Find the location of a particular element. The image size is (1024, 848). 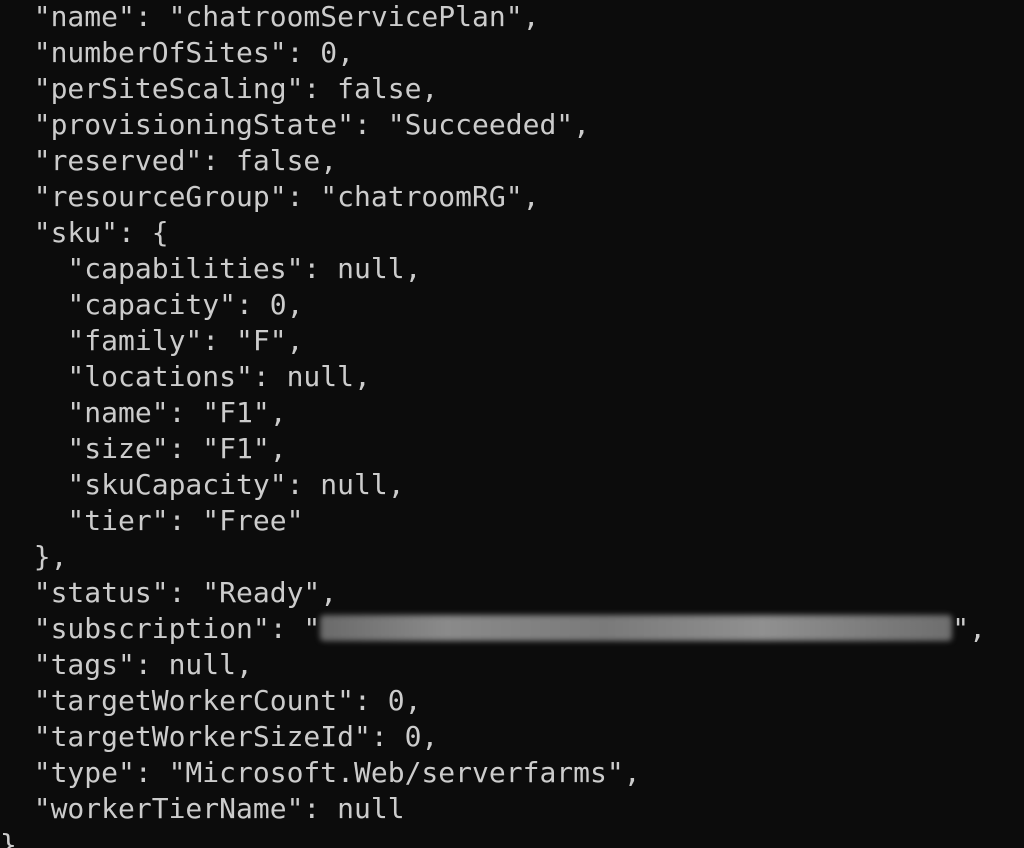

subscription-line: "subscription": " ", is located at coordinates (493, 629).